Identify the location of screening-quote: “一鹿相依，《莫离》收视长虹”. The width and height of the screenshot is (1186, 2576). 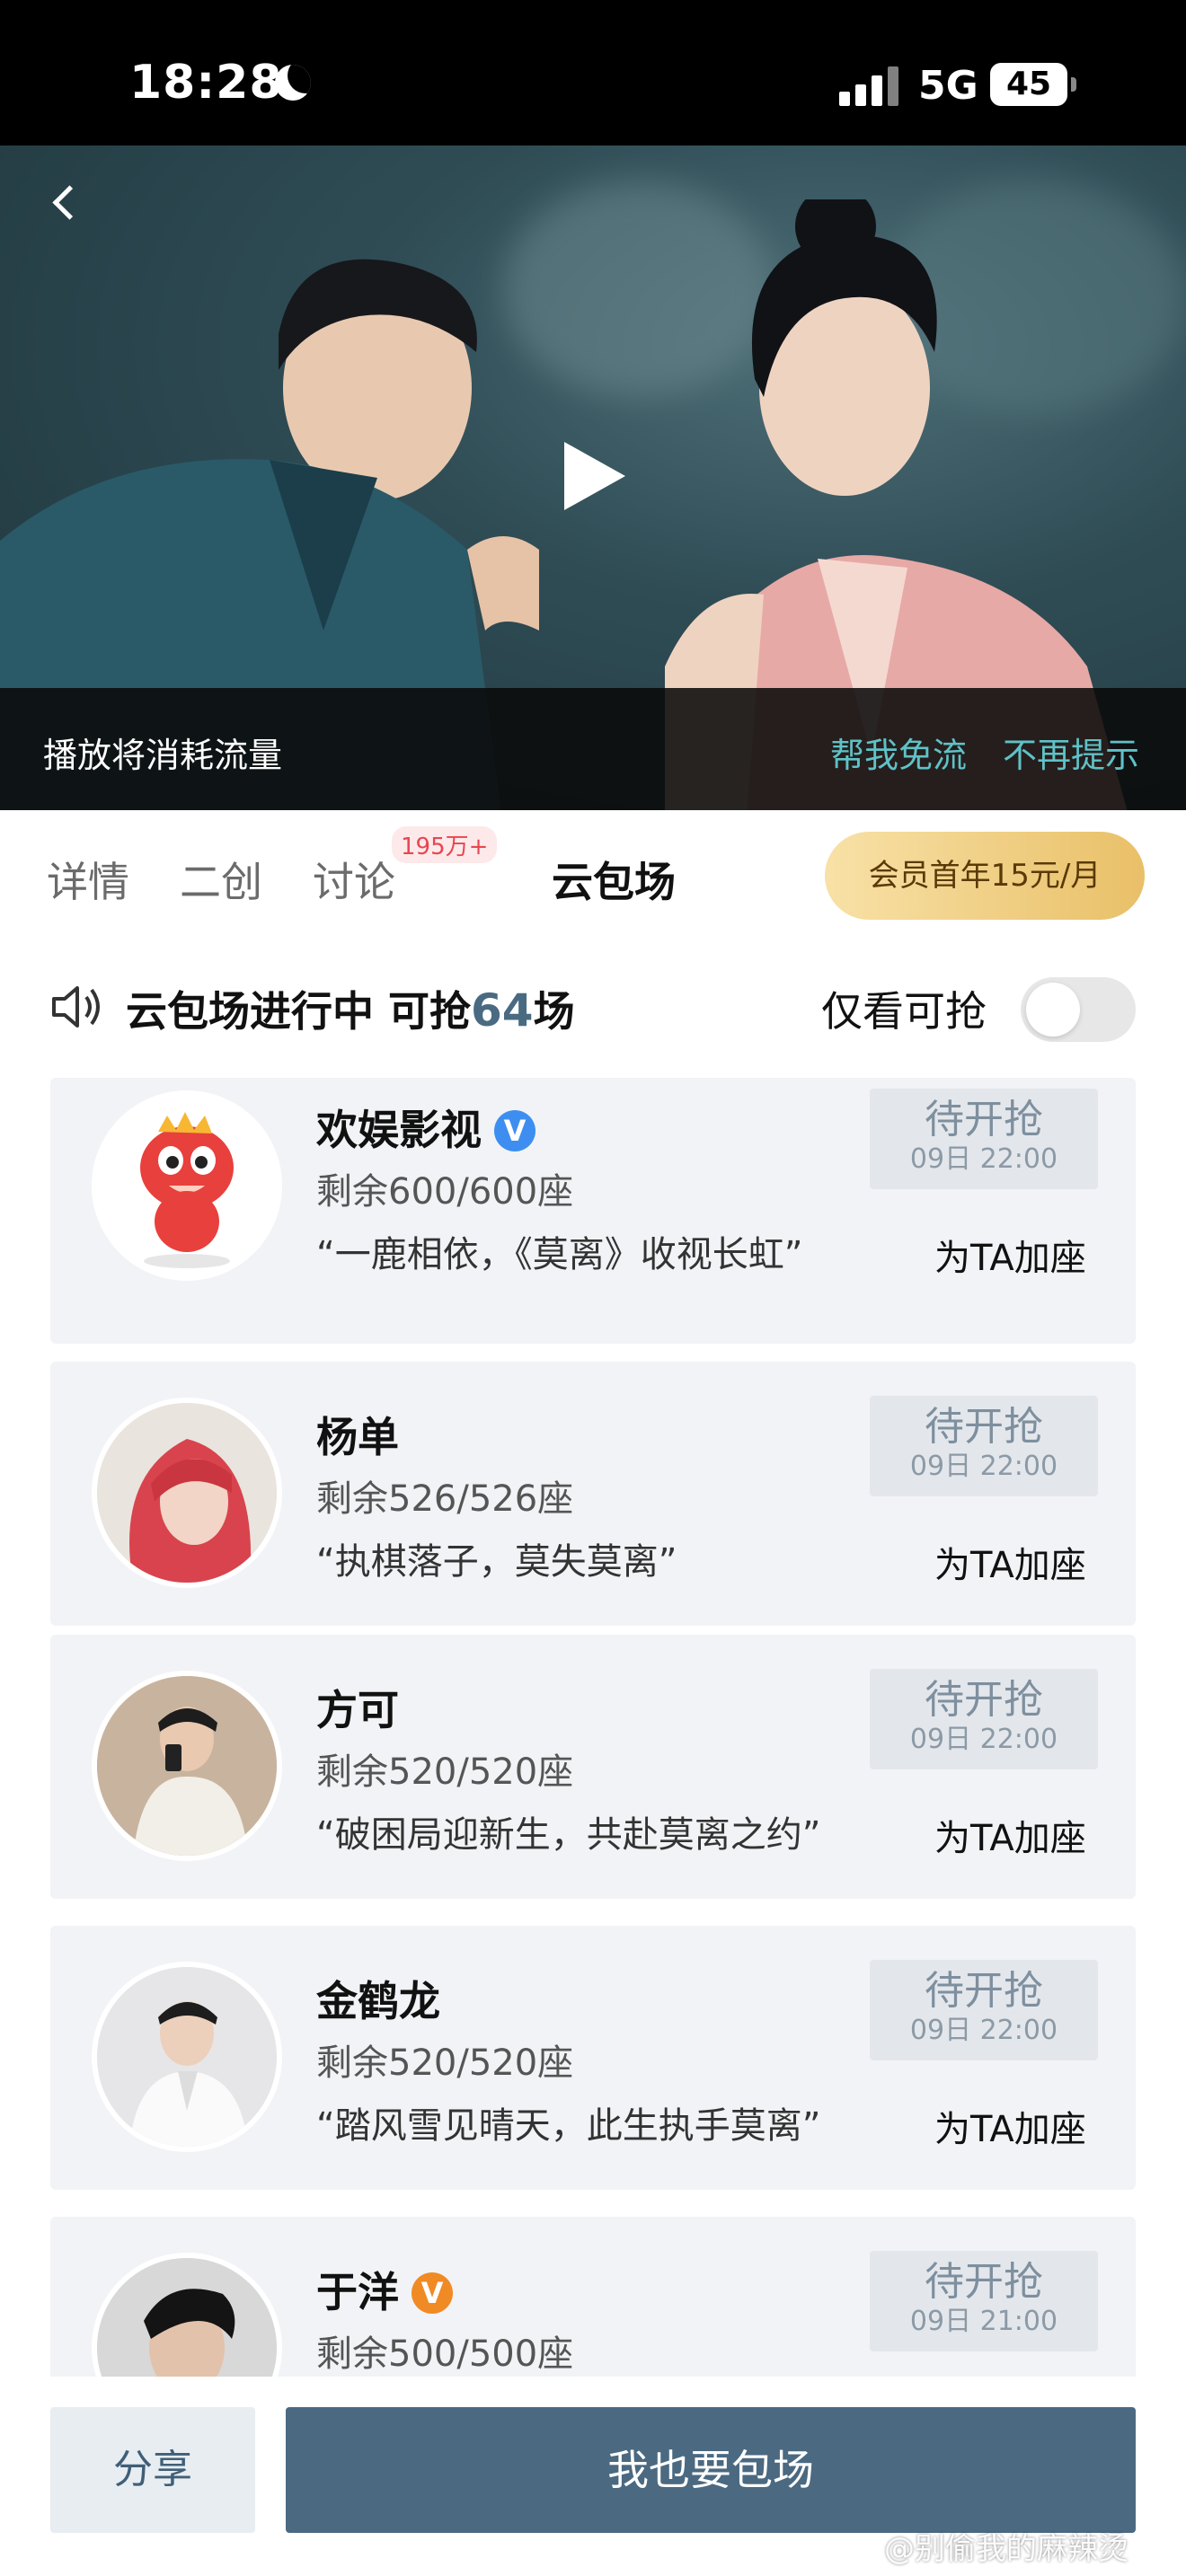
(559, 1254).